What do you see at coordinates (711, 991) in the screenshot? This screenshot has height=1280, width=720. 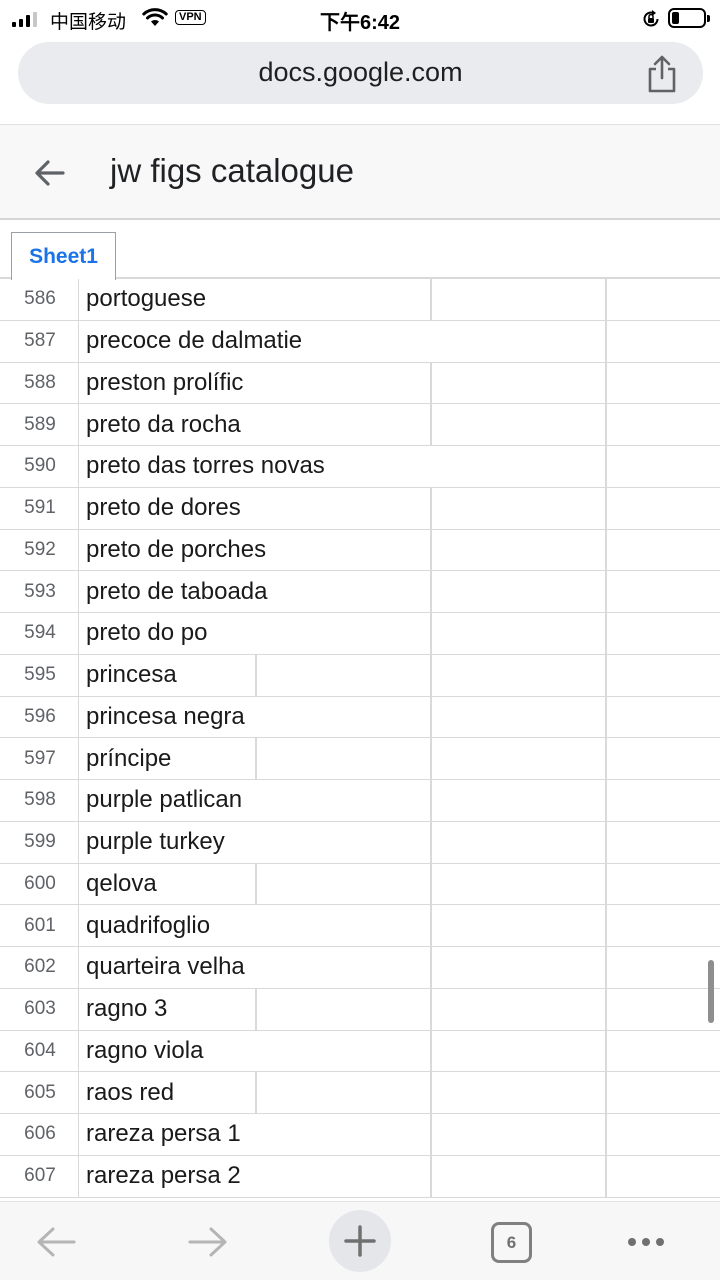 I see `vertical-scrollbar` at bounding box center [711, 991].